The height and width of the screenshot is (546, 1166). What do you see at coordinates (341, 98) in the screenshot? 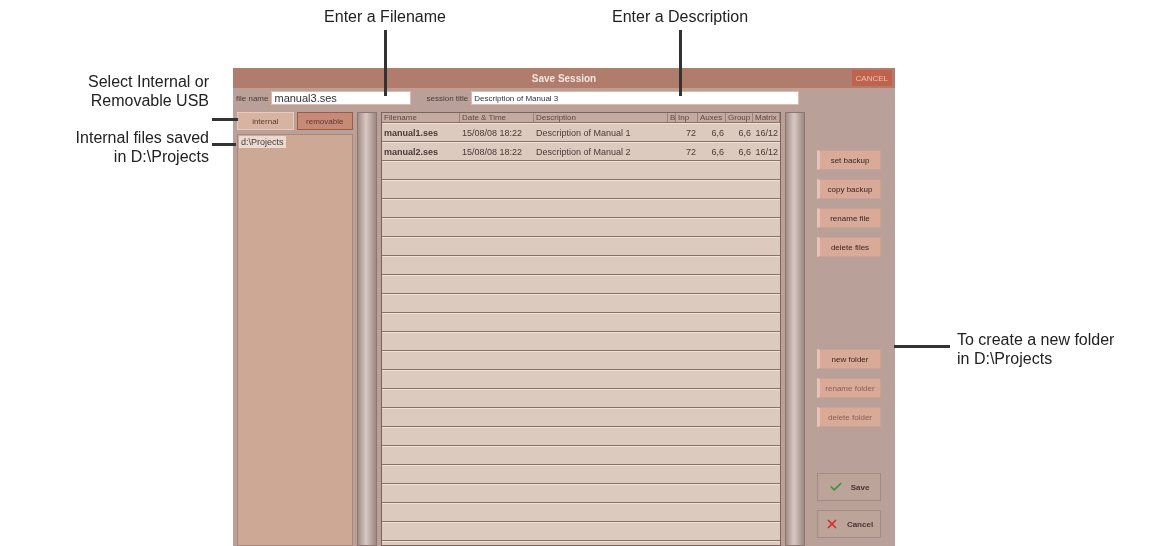
I see `input-field: manual3.ses` at bounding box center [341, 98].